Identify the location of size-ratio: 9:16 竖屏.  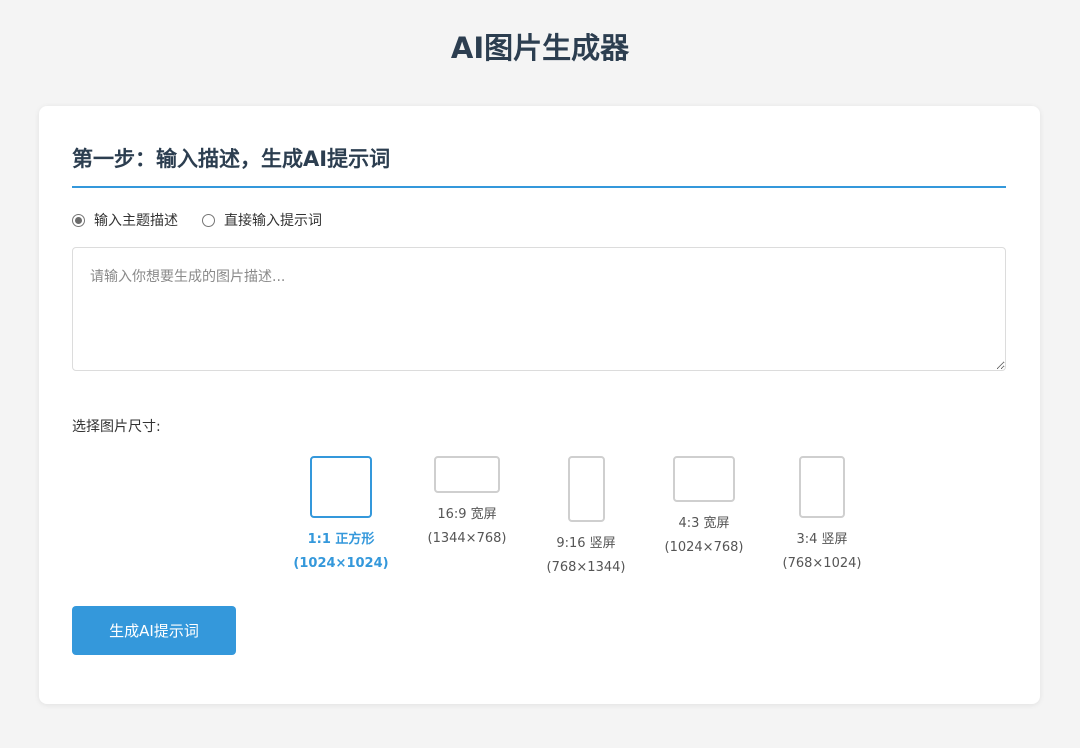
(586, 543).